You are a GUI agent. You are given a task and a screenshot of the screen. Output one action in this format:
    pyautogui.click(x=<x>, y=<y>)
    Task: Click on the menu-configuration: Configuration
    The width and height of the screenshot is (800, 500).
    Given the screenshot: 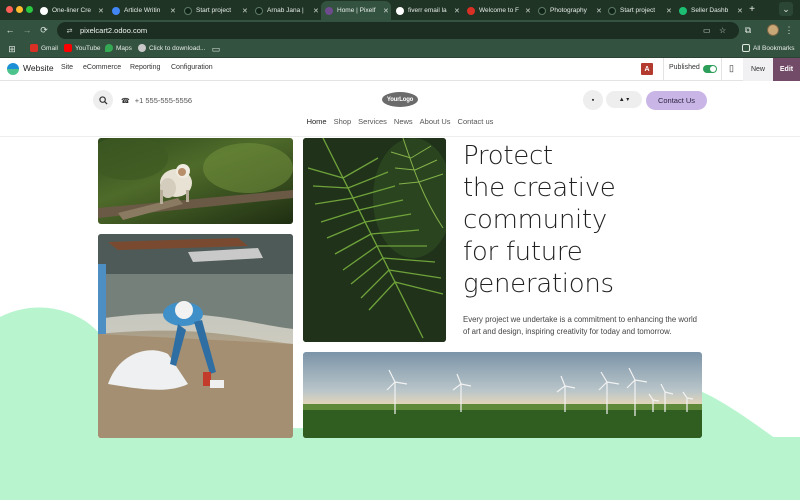 What is the action you would take?
    pyautogui.click(x=192, y=67)
    